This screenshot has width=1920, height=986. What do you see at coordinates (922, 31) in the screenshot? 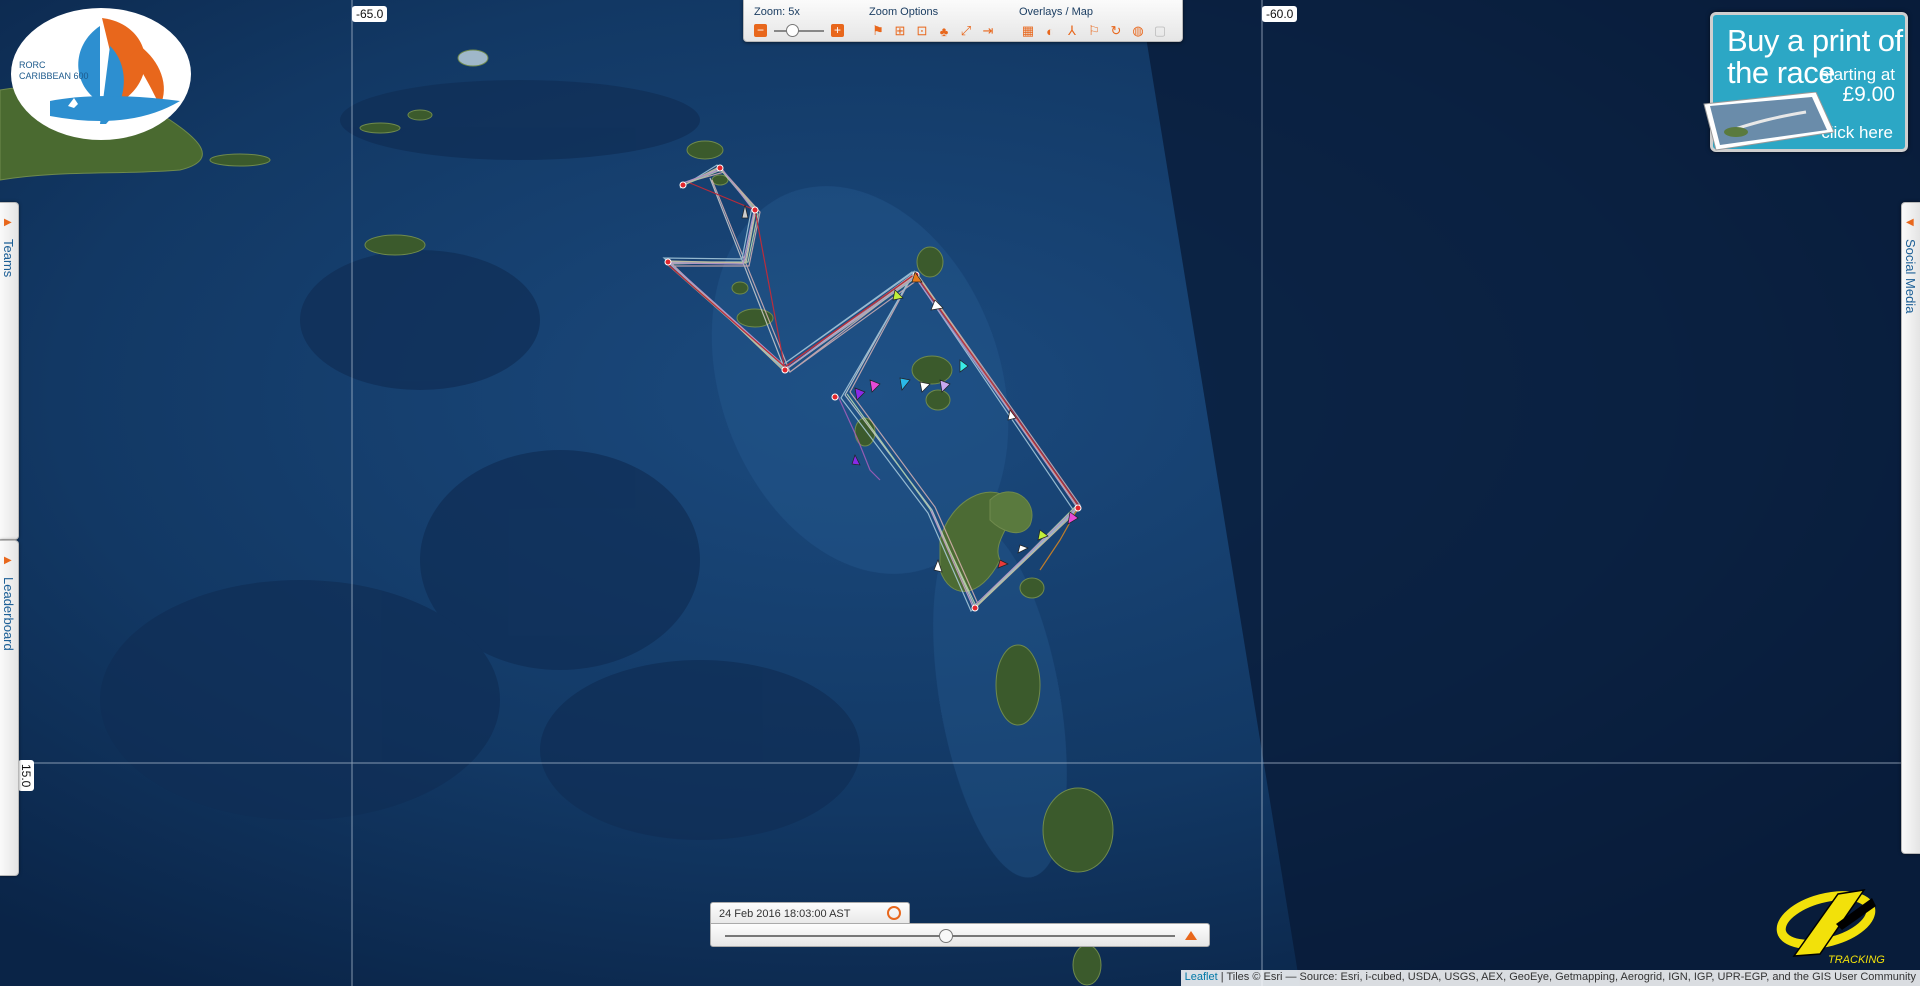
I see `zoom-fit-icon: ⊡` at bounding box center [922, 31].